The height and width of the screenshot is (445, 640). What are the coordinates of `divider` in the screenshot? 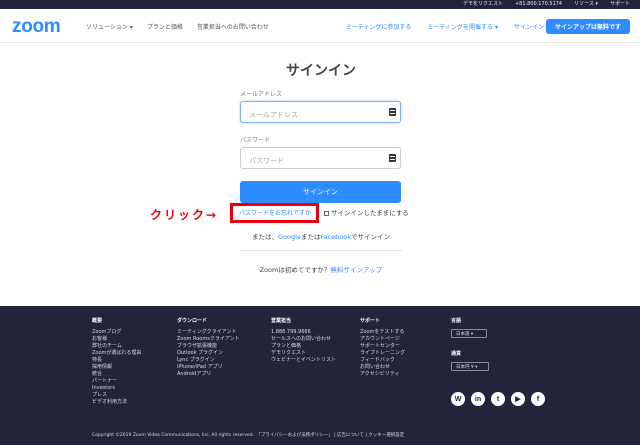 It's located at (321, 250).